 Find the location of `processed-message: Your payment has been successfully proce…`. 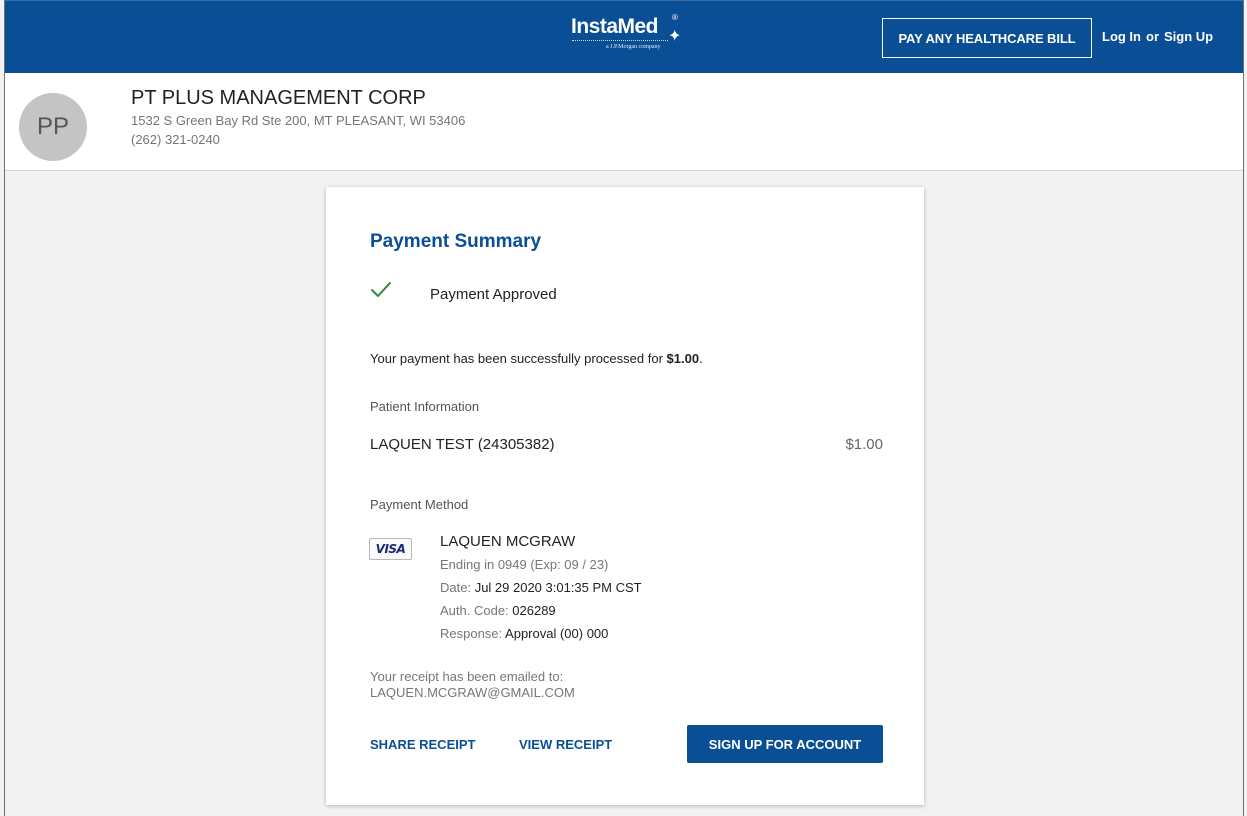

processed-message: Your payment has been successfully proce… is located at coordinates (536, 358).